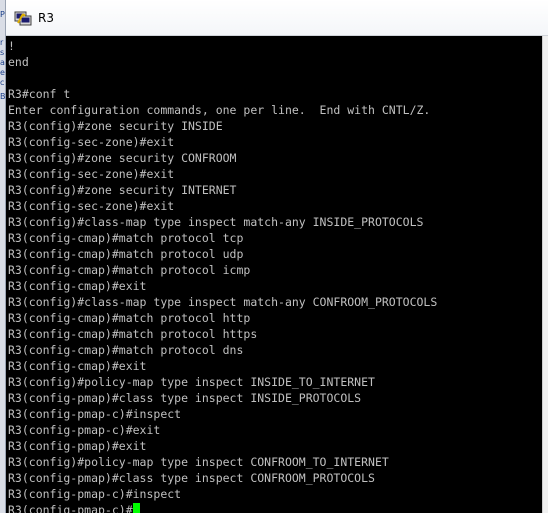 Image resolution: width=548 pixels, height=513 pixels. What do you see at coordinates (126, 254) in the screenshot?
I see `terminal-line: R3(config-cmap)#match protocol udp` at bounding box center [126, 254].